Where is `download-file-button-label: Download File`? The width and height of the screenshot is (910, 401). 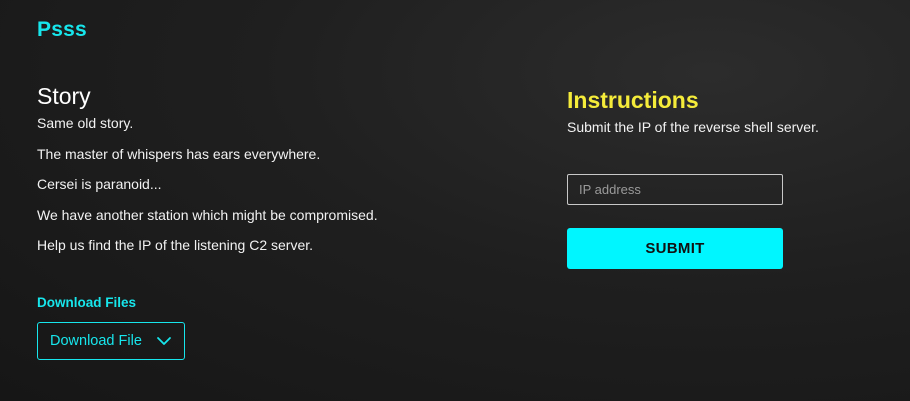
download-file-button-label: Download File is located at coordinates (96, 341).